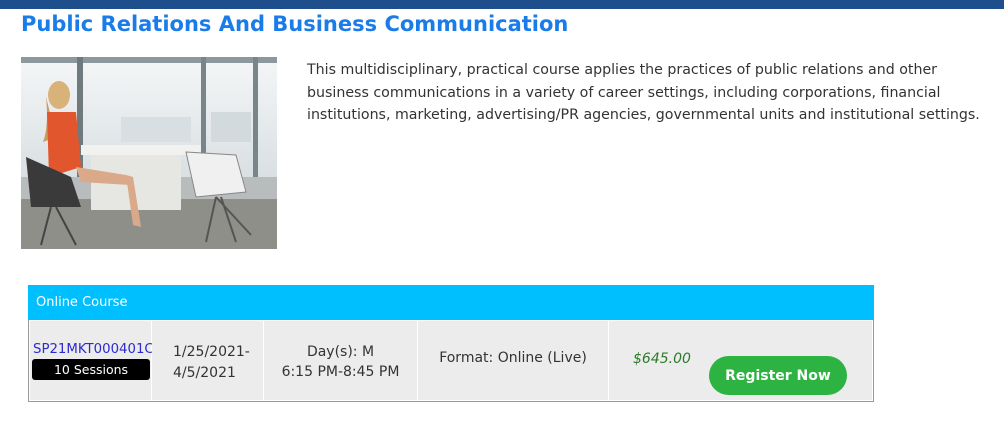 This screenshot has width=1004, height=448. What do you see at coordinates (149, 153) in the screenshot?
I see `course-photo` at bounding box center [149, 153].